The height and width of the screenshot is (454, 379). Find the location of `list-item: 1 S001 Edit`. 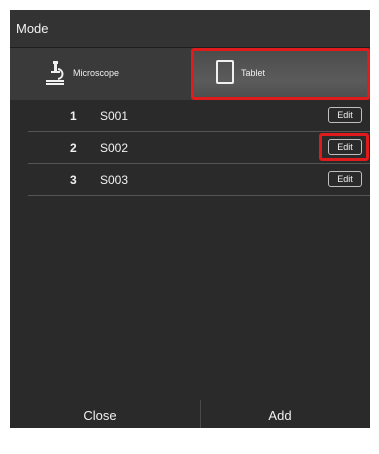

list-item: 1 S001 Edit is located at coordinates (199, 116).